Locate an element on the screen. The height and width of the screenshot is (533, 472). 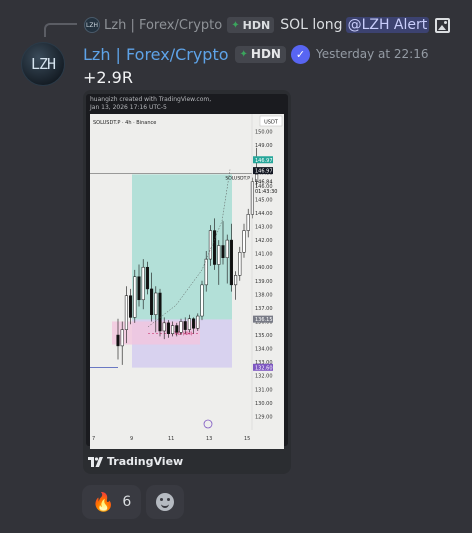
author-avatar: LZH is located at coordinates (43, 64).